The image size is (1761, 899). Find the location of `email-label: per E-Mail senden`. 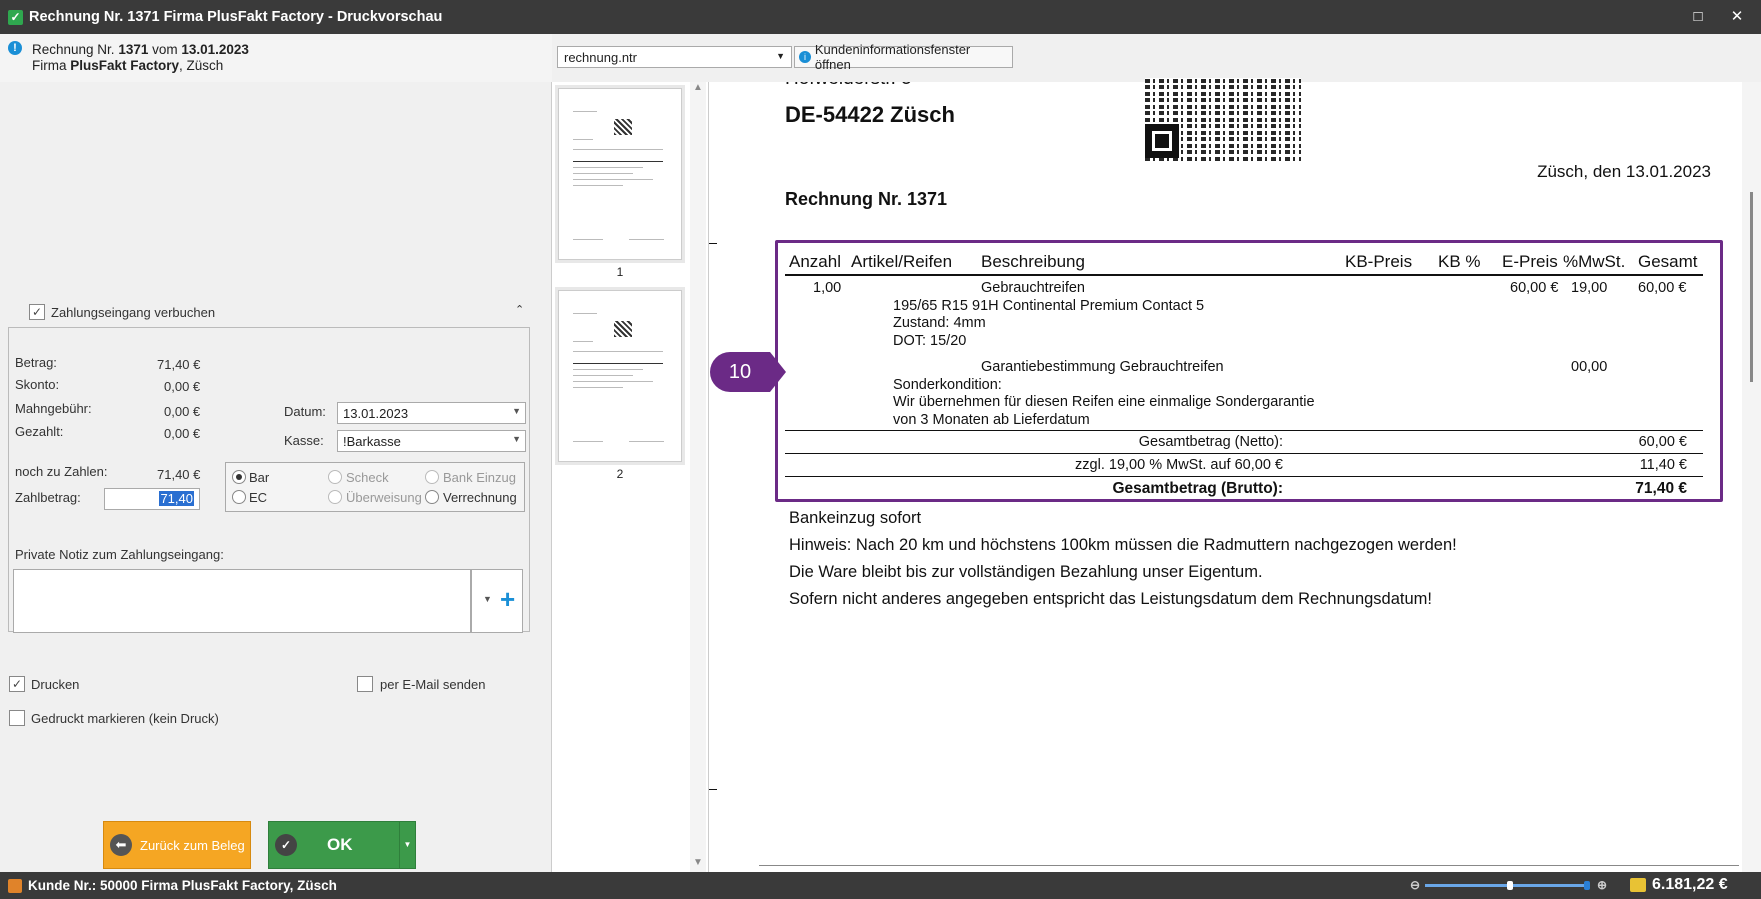

email-label: per E-Mail senden is located at coordinates (433, 684).